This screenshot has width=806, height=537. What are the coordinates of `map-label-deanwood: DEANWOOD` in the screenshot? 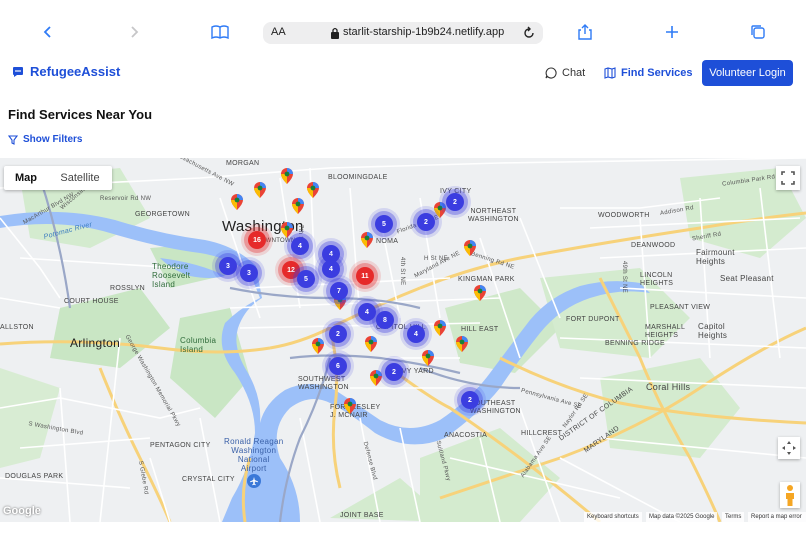 It's located at (653, 245).